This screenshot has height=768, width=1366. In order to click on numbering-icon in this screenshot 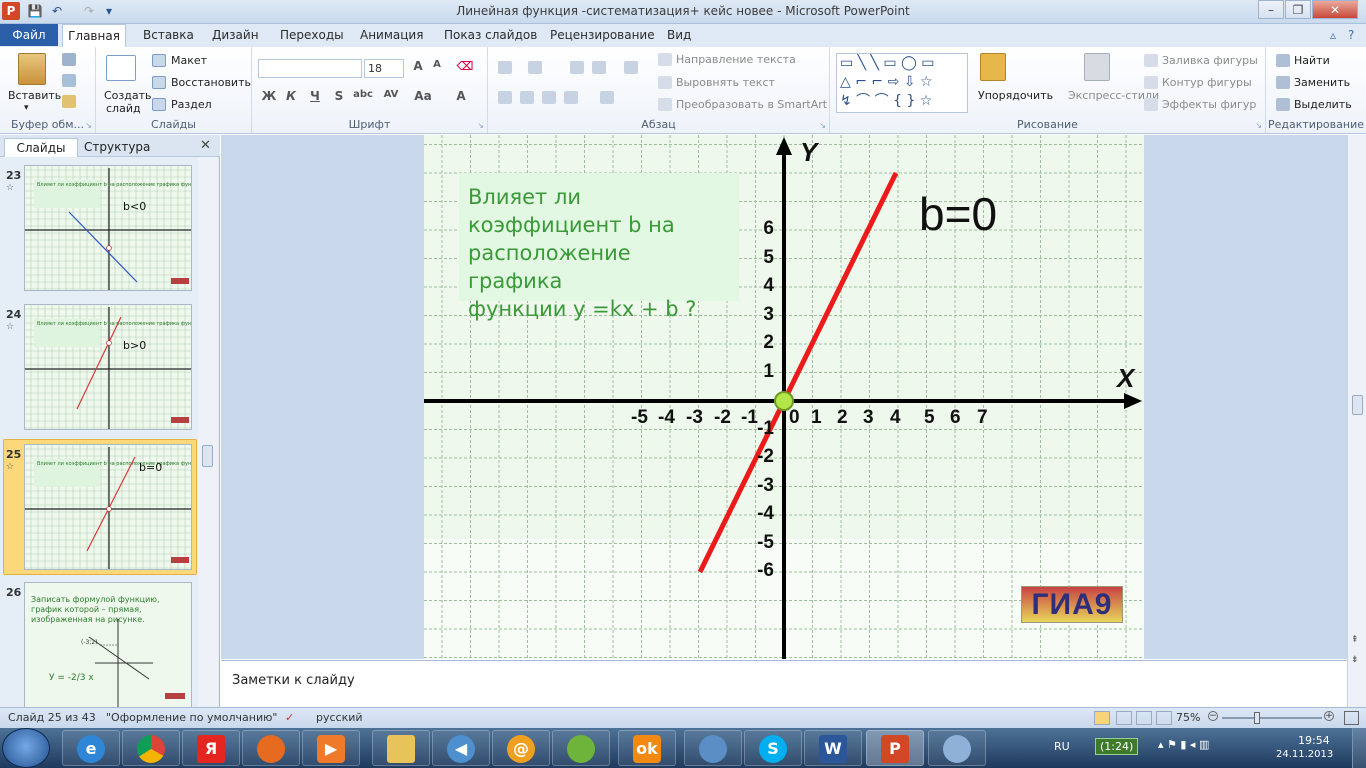, I will do `click(535, 67)`.